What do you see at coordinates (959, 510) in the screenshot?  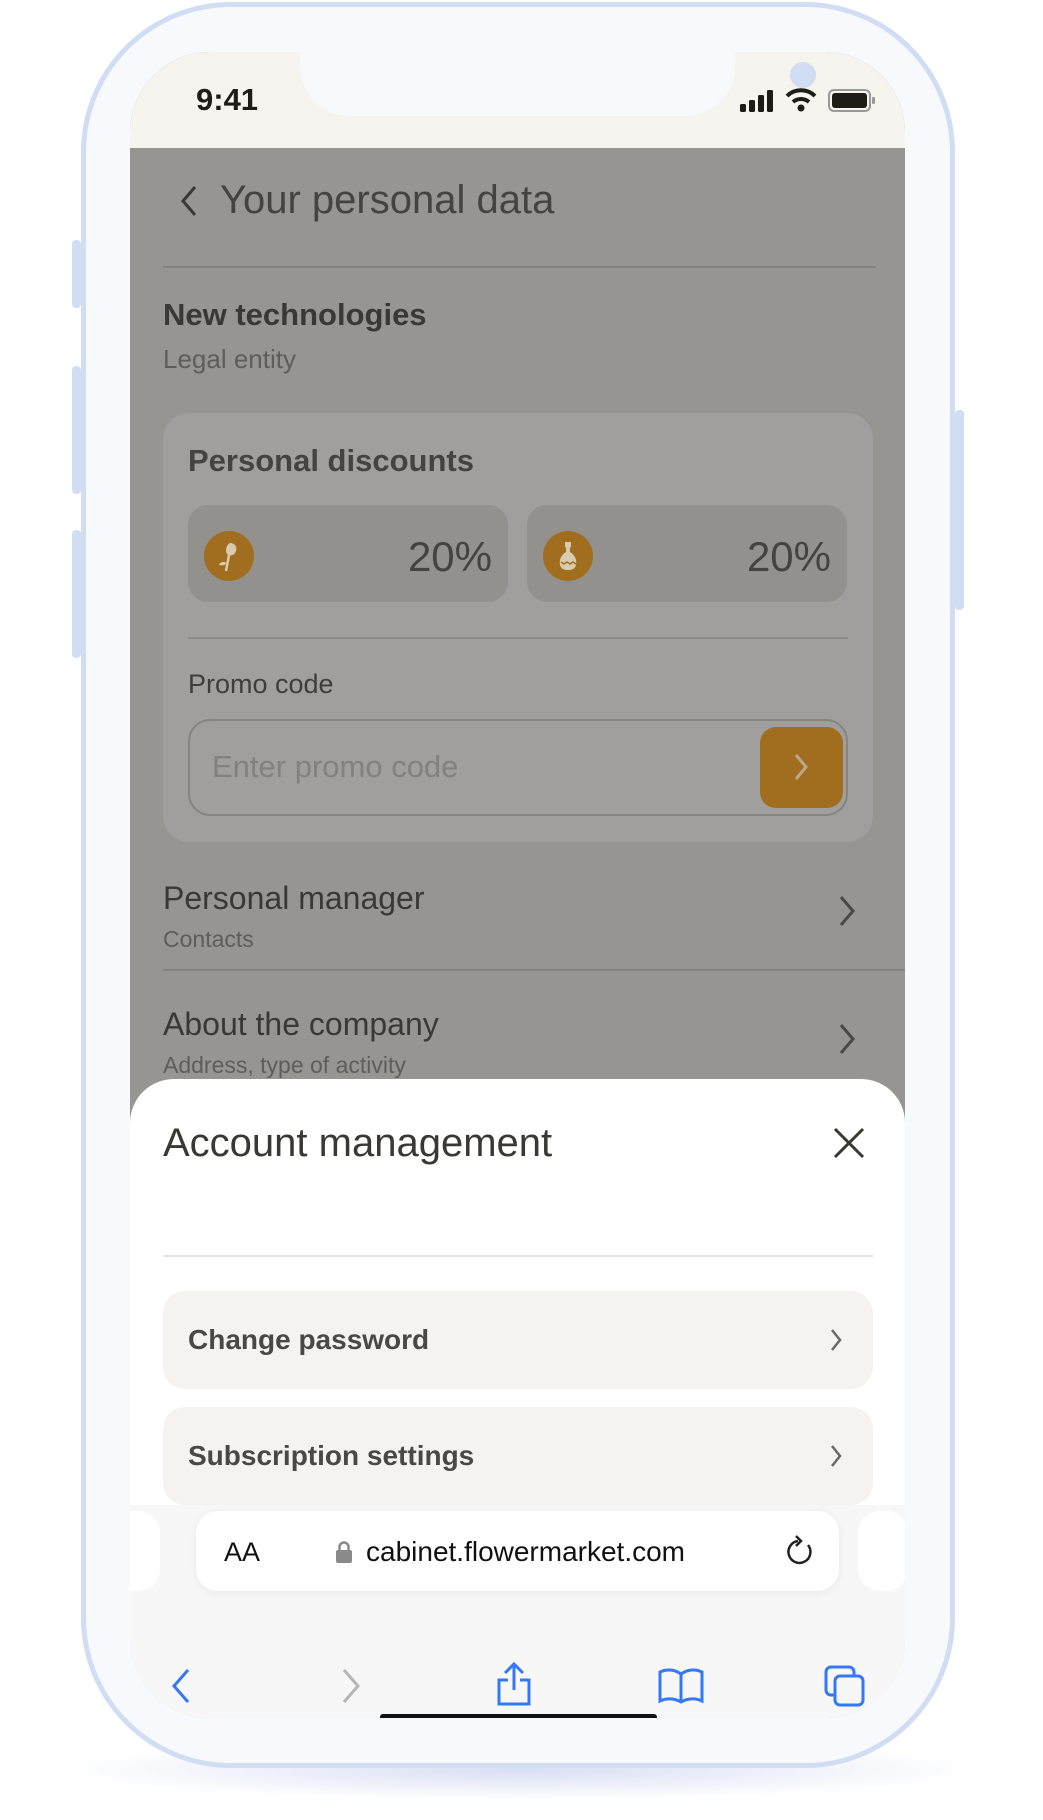 I see `power-button` at bounding box center [959, 510].